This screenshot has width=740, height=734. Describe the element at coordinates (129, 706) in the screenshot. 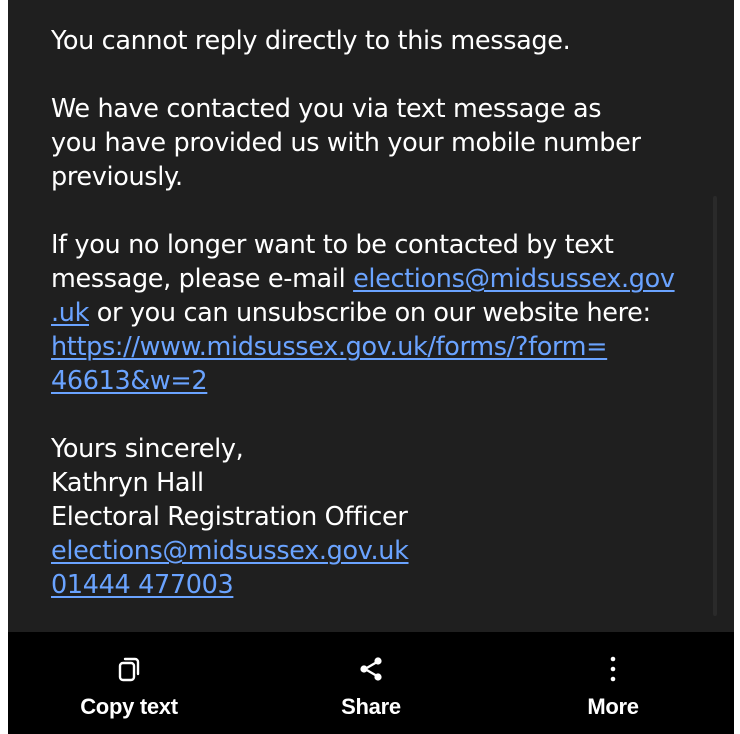

I see `copy-text-label: Copy text` at that location.